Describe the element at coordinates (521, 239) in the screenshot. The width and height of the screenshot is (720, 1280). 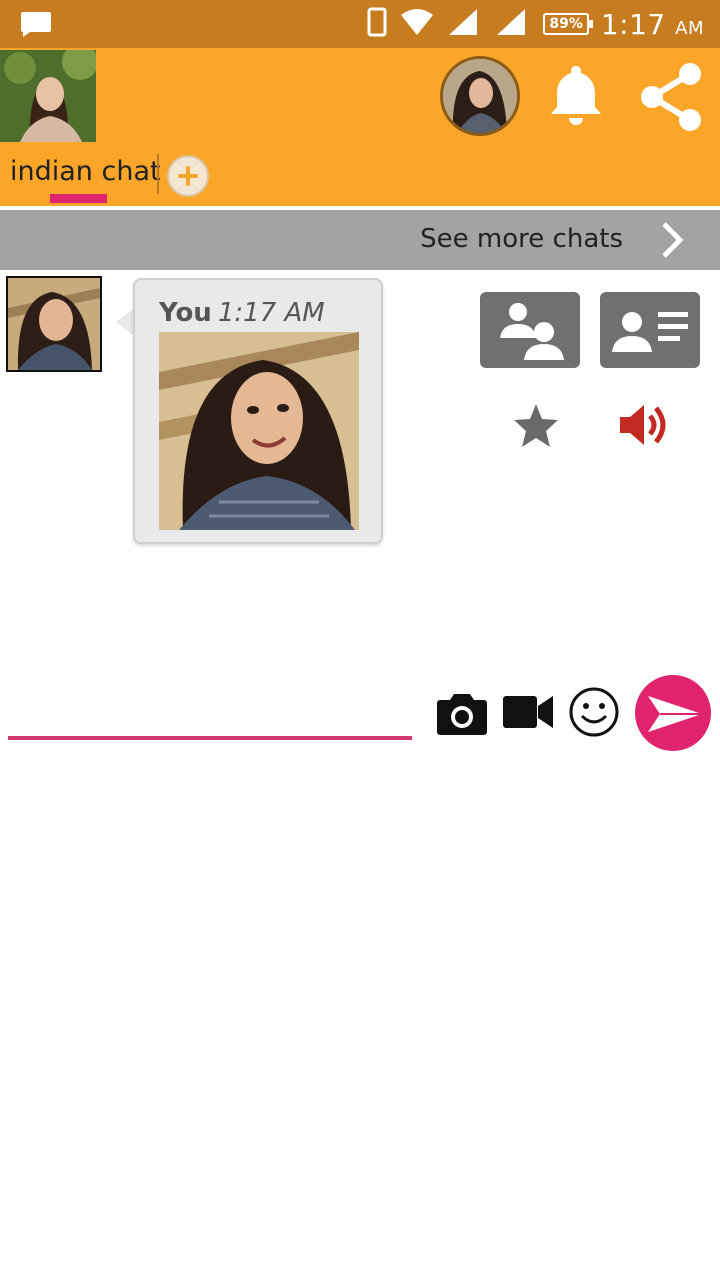
I see `see-more-chats-label: See more chats` at that location.